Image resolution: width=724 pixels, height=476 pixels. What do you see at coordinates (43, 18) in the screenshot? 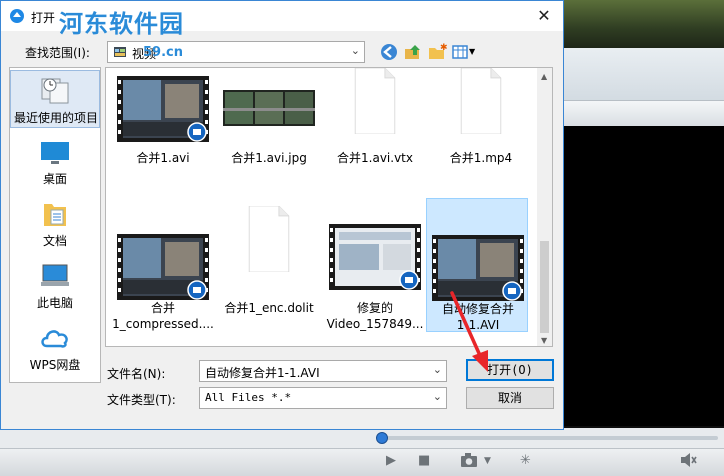
I see `dialog-title: 打开` at bounding box center [43, 18].